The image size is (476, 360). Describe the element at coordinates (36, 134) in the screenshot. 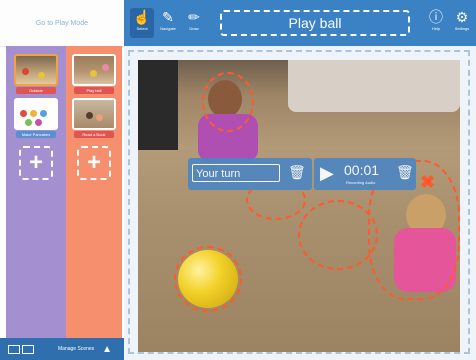

I see `scene-label: Make Pancakes` at that location.